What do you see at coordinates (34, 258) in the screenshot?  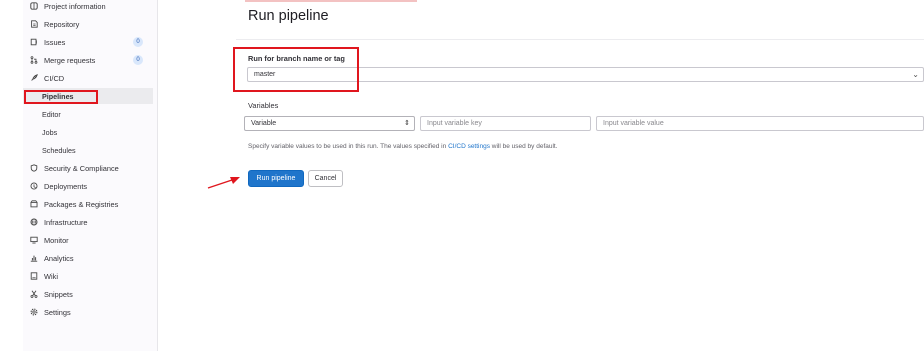 I see `analytics-icon` at bounding box center [34, 258].